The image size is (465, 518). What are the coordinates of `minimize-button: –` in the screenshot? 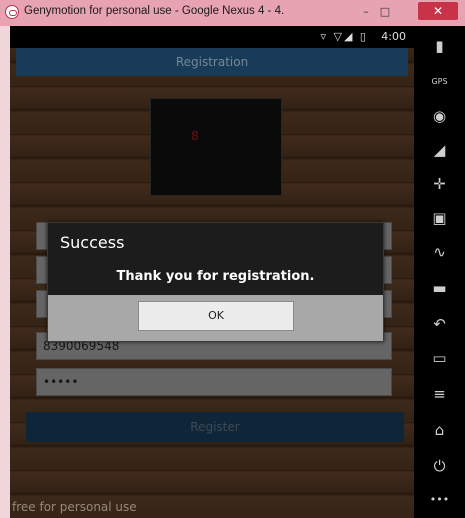 It's located at (366, 12).